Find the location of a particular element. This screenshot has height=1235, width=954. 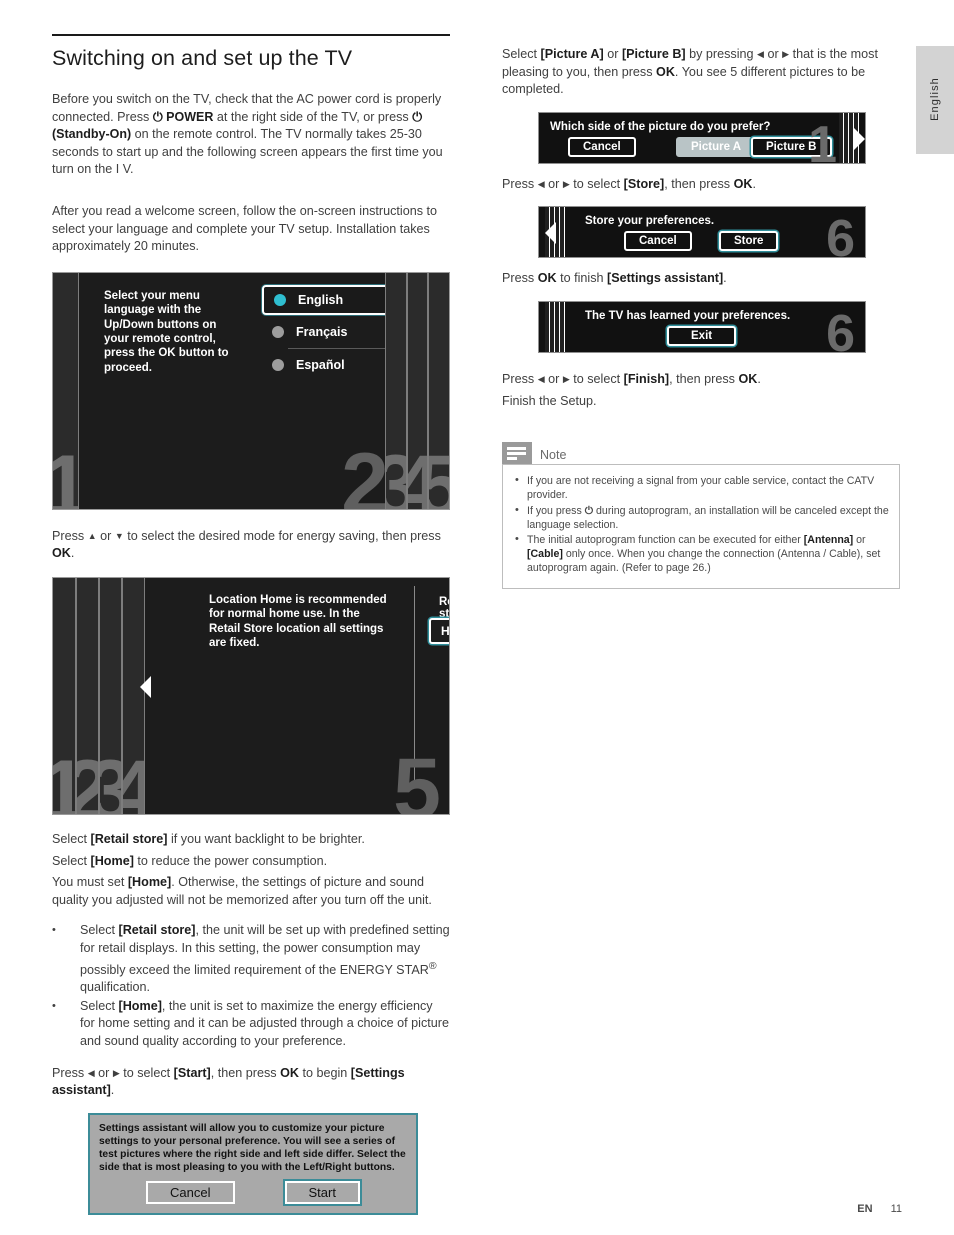

home-button: Home is located at coordinates (439, 630).